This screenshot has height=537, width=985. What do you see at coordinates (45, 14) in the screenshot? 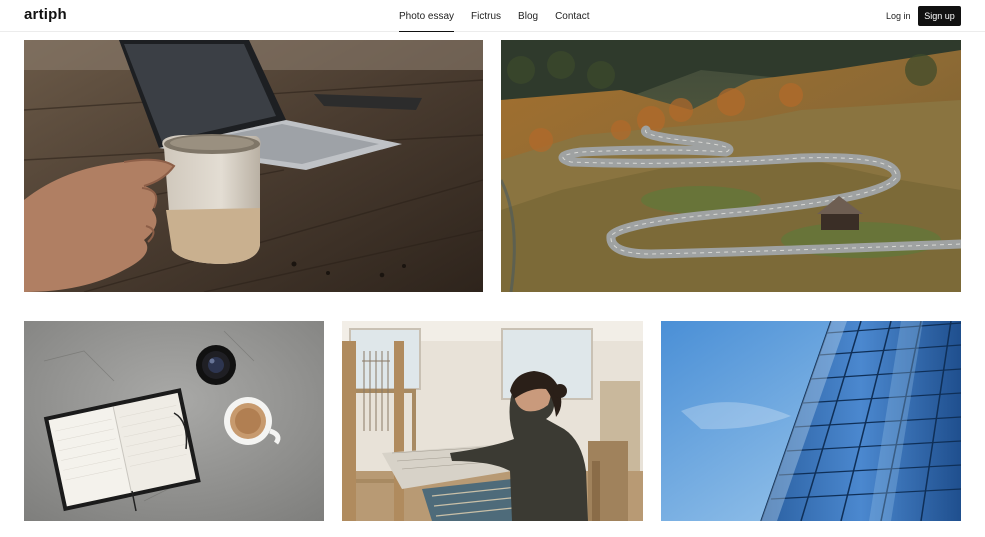
I see `site-logo: artiph` at bounding box center [45, 14].